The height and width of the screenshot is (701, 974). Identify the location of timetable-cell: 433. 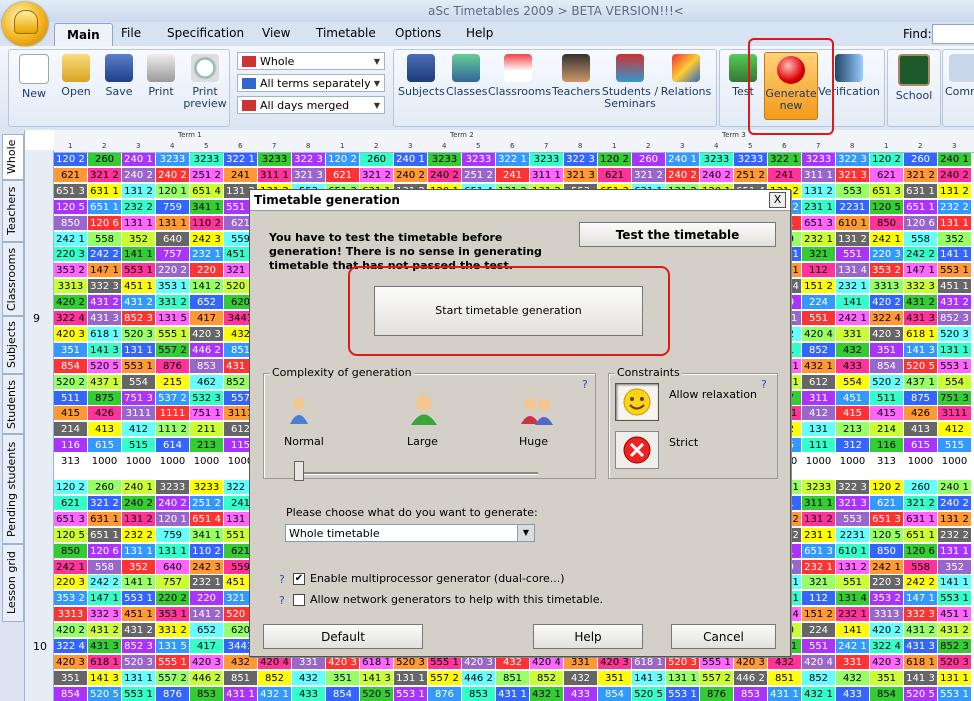
(853, 693).